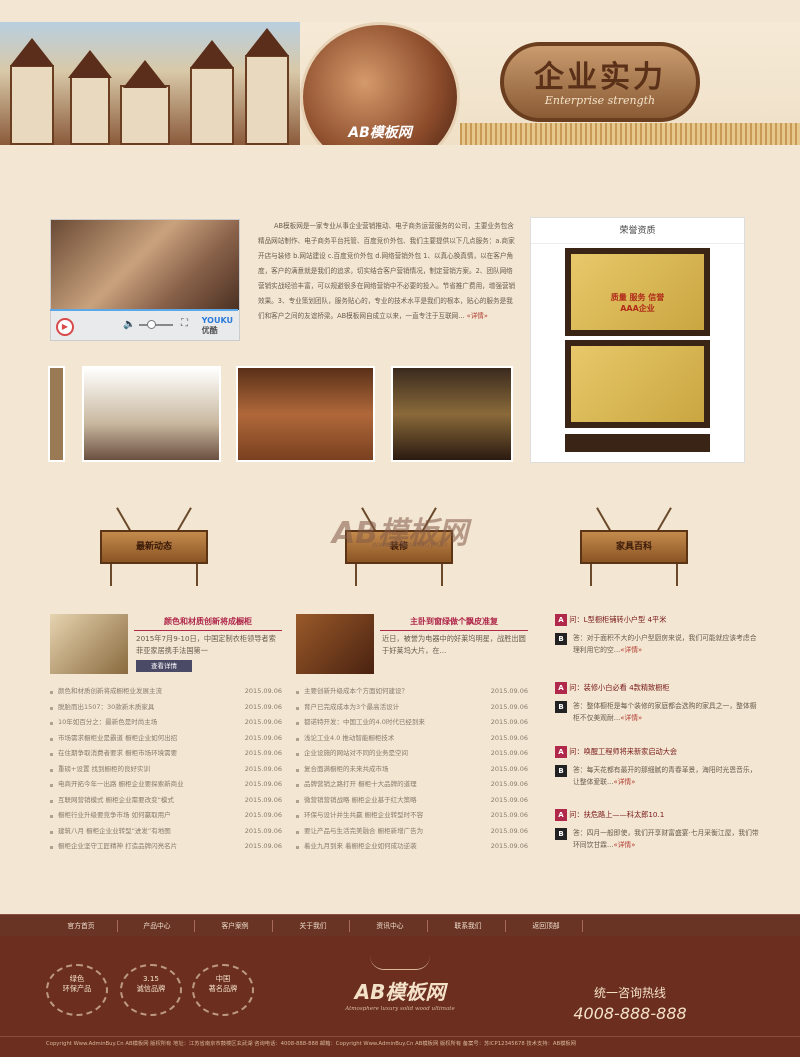  What do you see at coordinates (313, 926) in the screenshot?
I see `nav-about: 关于我们` at bounding box center [313, 926].